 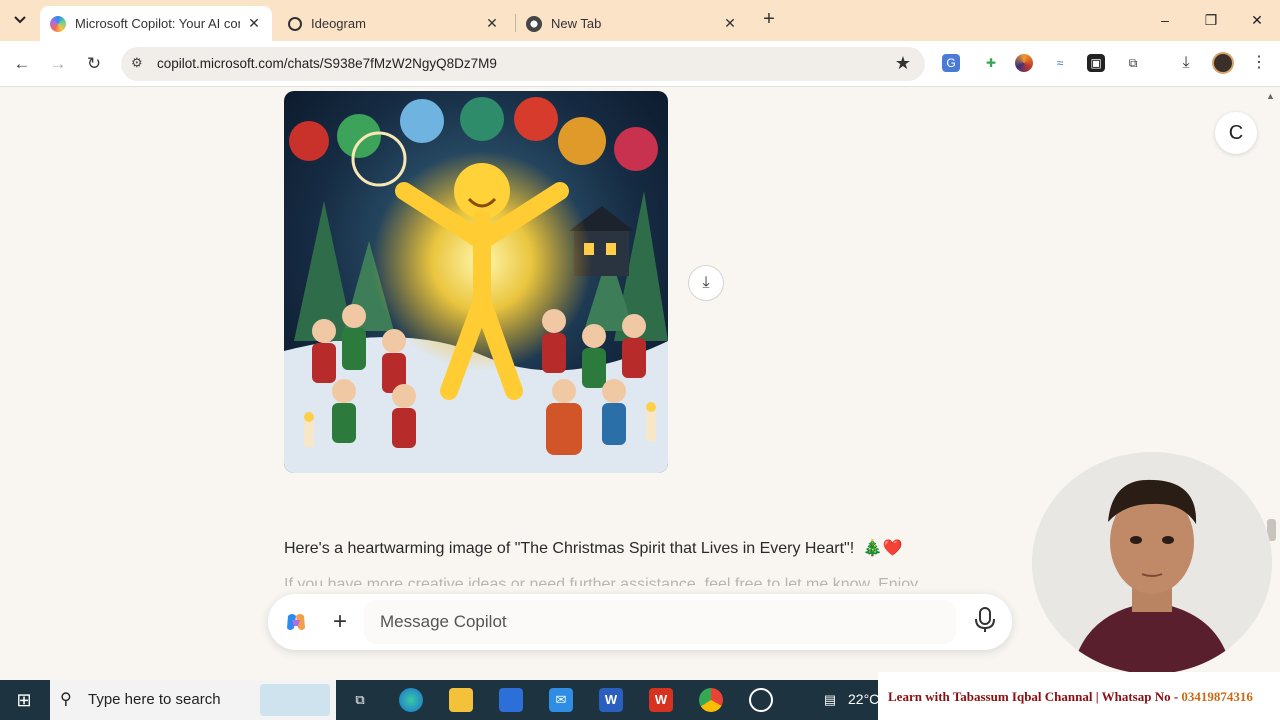 I want to click on ideogram-favicon-icon, so click(x=295, y=23).